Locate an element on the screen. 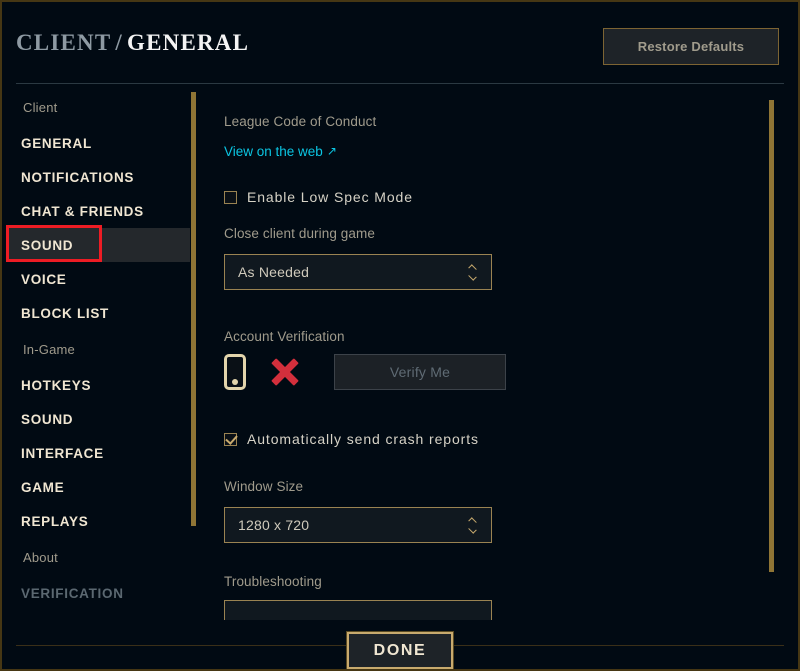 The image size is (800, 671). sidebar-item-label: NOTIFICATIONS is located at coordinates (78, 177).